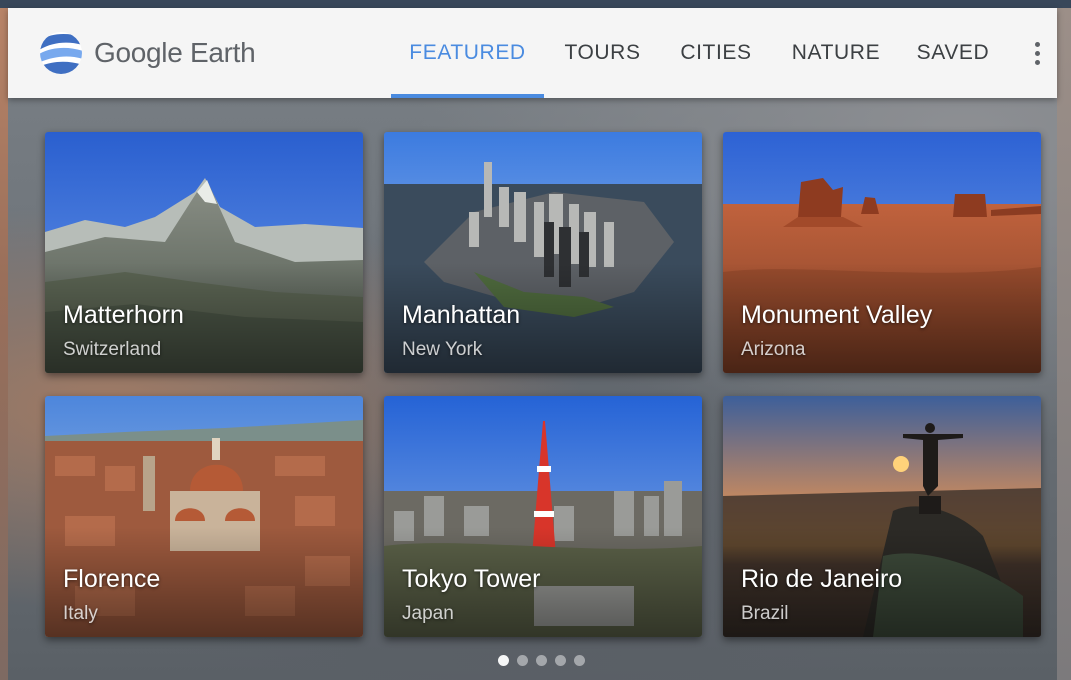  What do you see at coordinates (61, 53) in the screenshot?
I see `google-earth-logo-icon` at bounding box center [61, 53].